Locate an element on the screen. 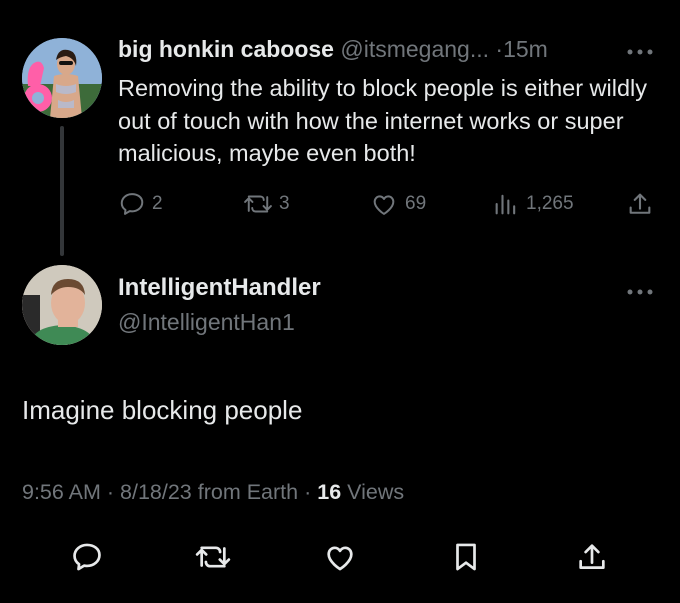 This screenshot has height=603, width=680. reply-views-label: Views is located at coordinates (376, 492).